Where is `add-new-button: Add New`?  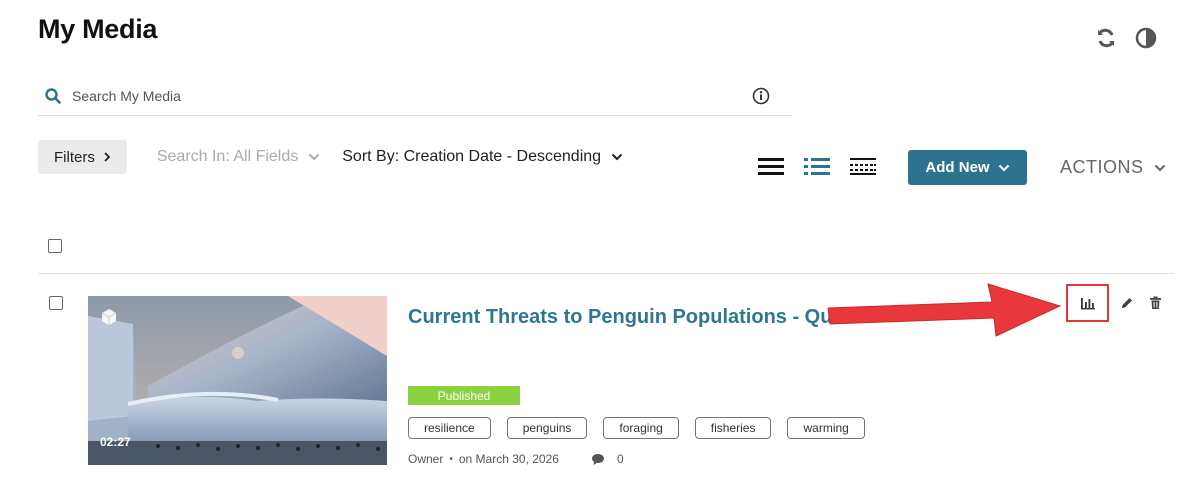 add-new-button: Add New is located at coordinates (967, 167).